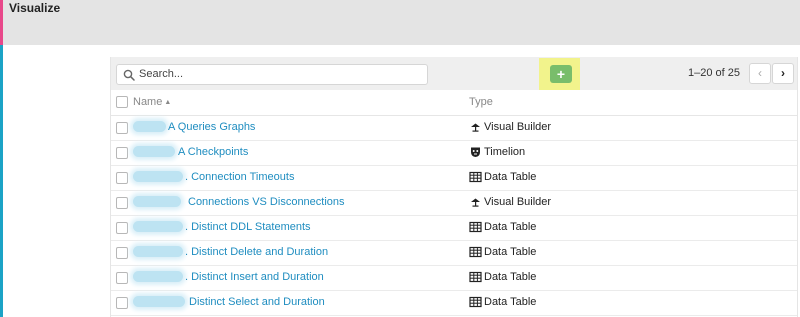 This screenshot has width=800, height=317. I want to click on side-accent-bar, so click(1, 181).